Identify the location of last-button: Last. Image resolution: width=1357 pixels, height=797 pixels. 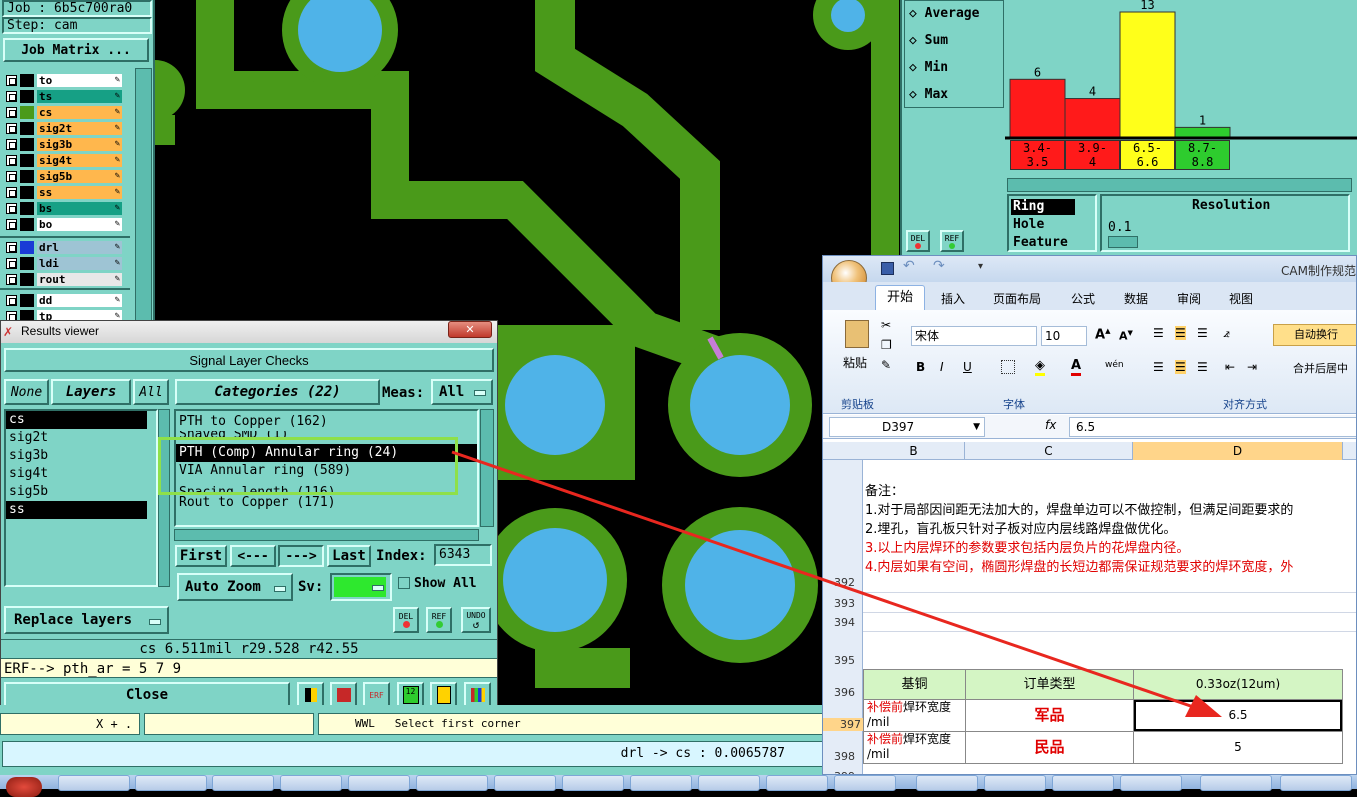
(349, 556).